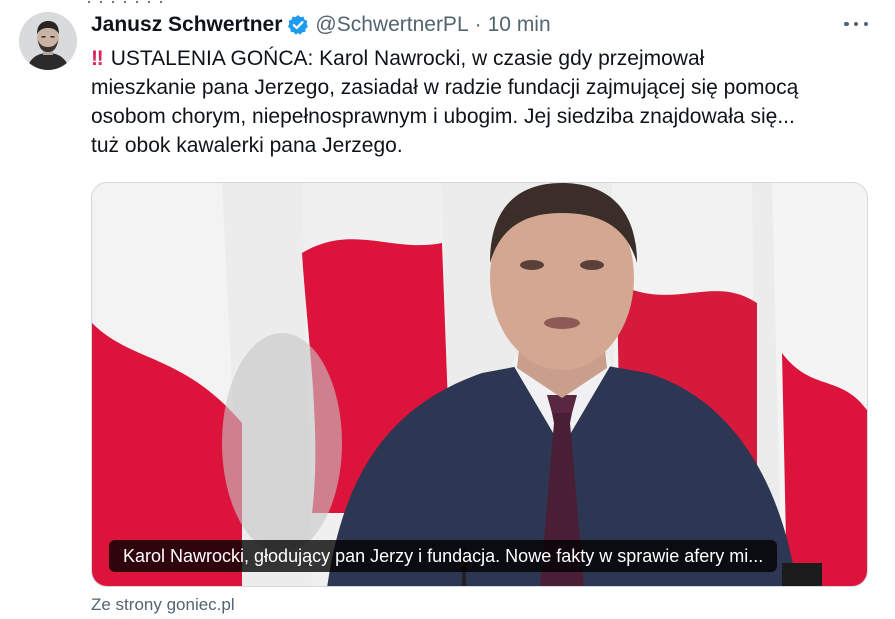 The image size is (895, 619). What do you see at coordinates (856, 24) in the screenshot?
I see `more-options-icon` at bounding box center [856, 24].